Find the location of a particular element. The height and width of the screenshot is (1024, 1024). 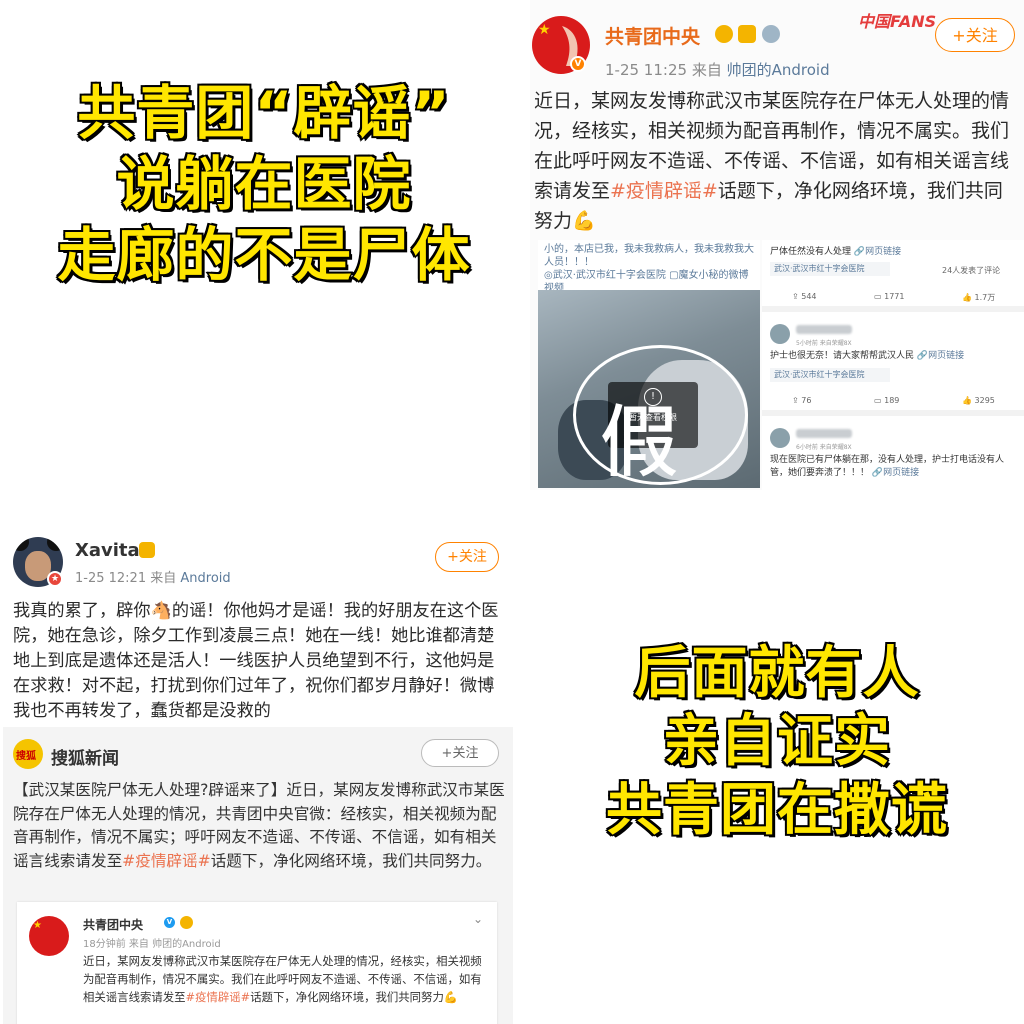

post-time: 1-25 12:21 is located at coordinates (111, 578).